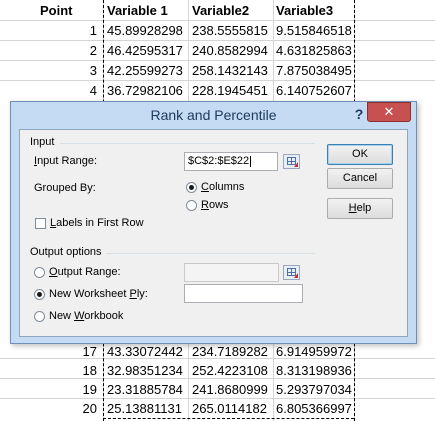 The width and height of the screenshot is (435, 421). I want to click on cell-variable-2: 258.1432143, so click(231, 71).